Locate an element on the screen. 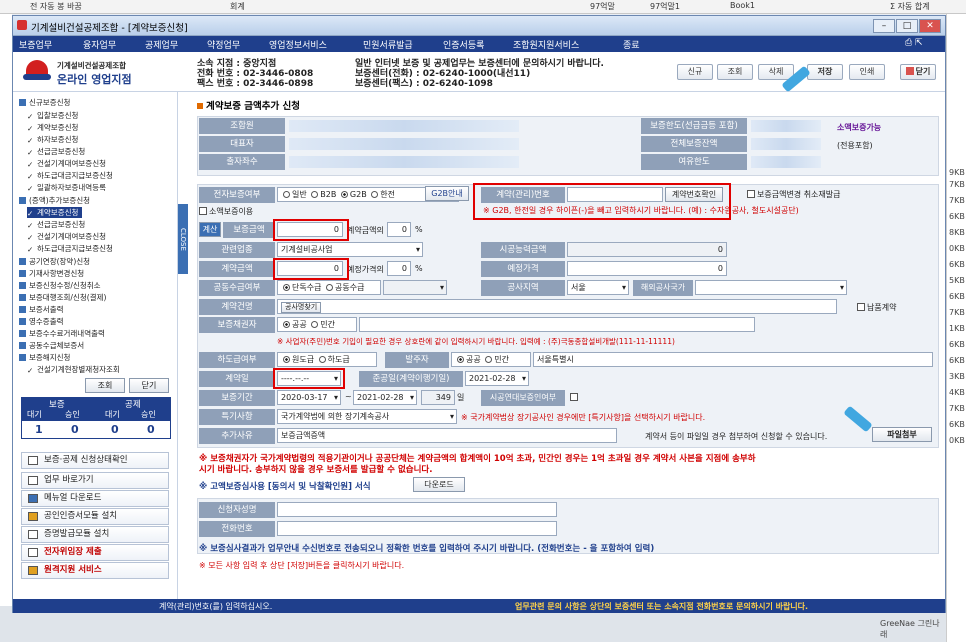 The image size is (966, 642). sidebar-item: 보증해지신청 is located at coordinates (44, 357).